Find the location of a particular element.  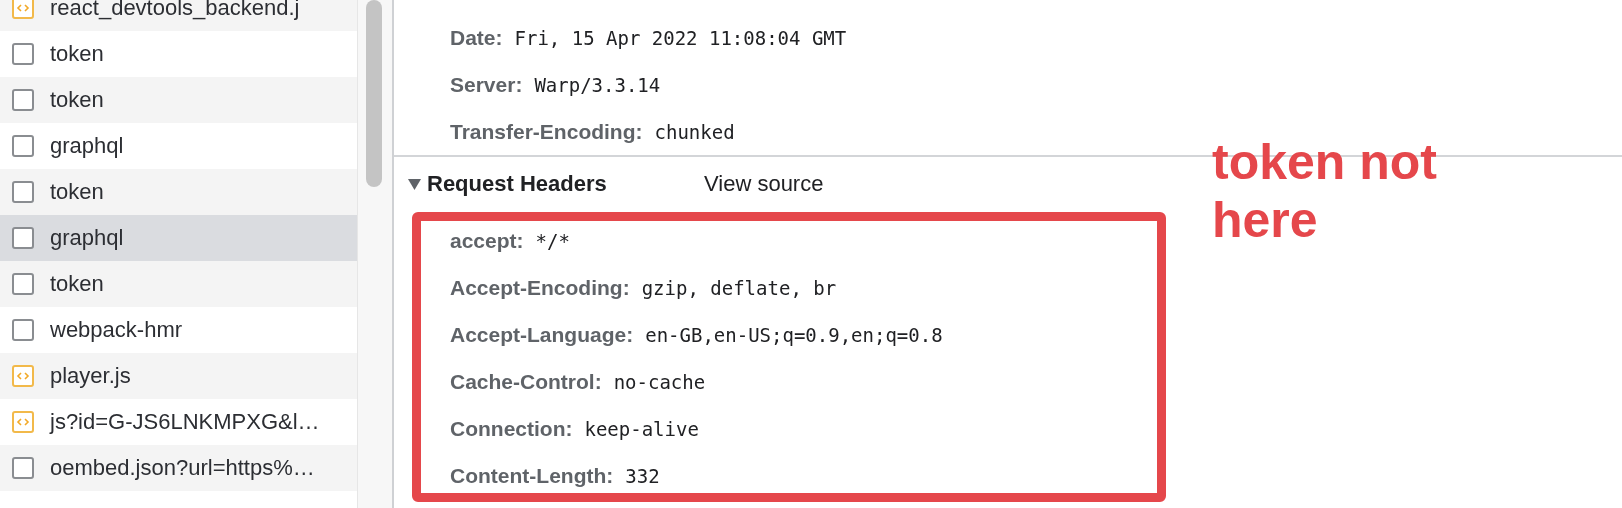

header-name: Accept-Encoding: is located at coordinates (540, 287).